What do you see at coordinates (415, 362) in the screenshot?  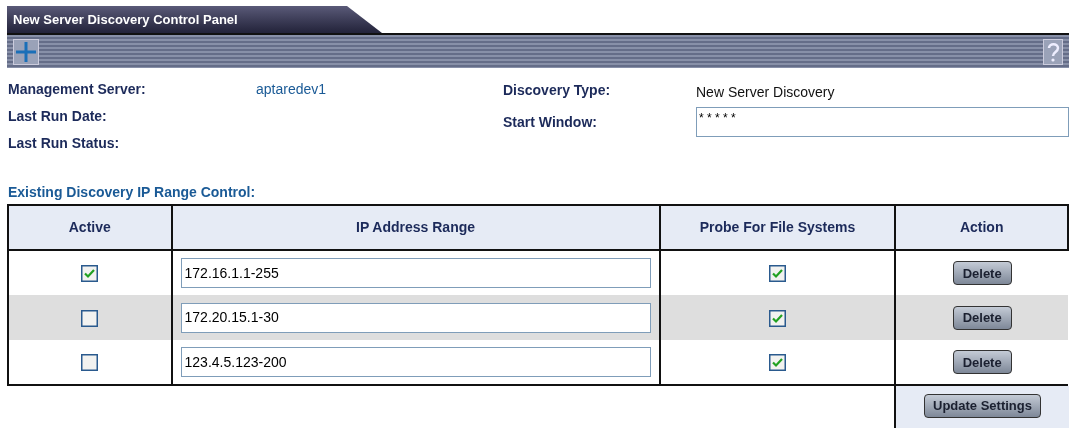 I see `ip-range-field: 123.4.5.123-200` at bounding box center [415, 362].